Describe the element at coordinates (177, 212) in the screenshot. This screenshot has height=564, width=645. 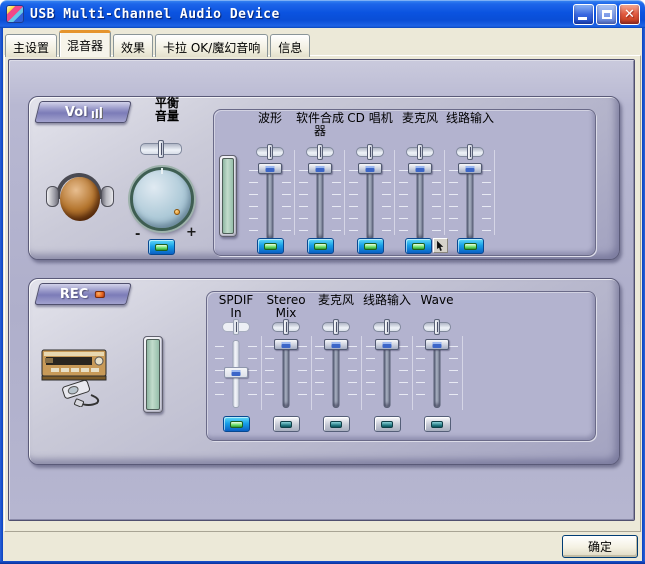
I see `knob-indicator-dot` at that location.